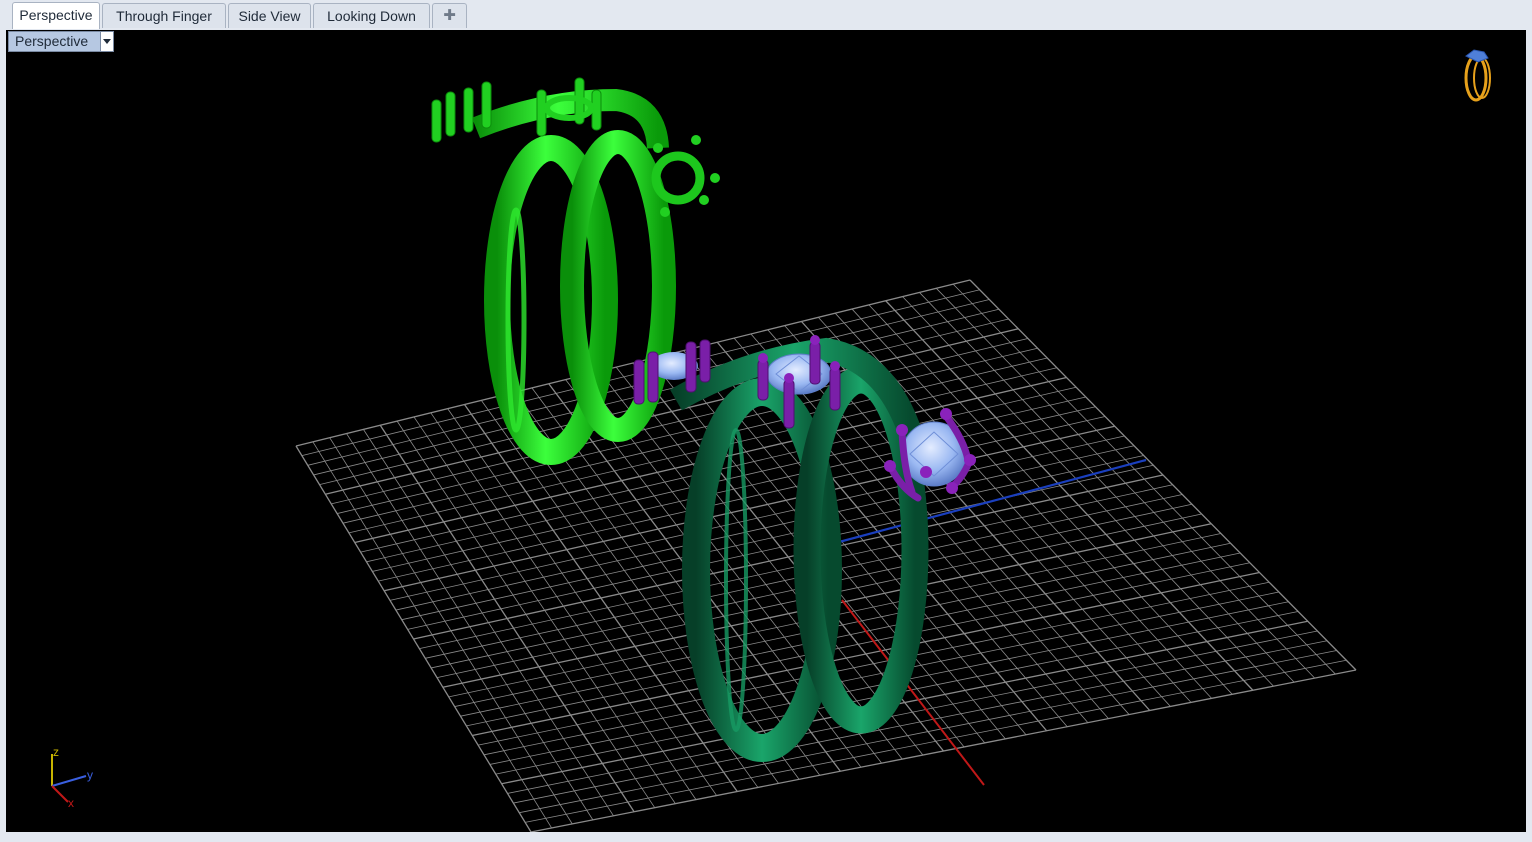  I want to click on viewport-title-dropdown: Perspective, so click(61, 41).